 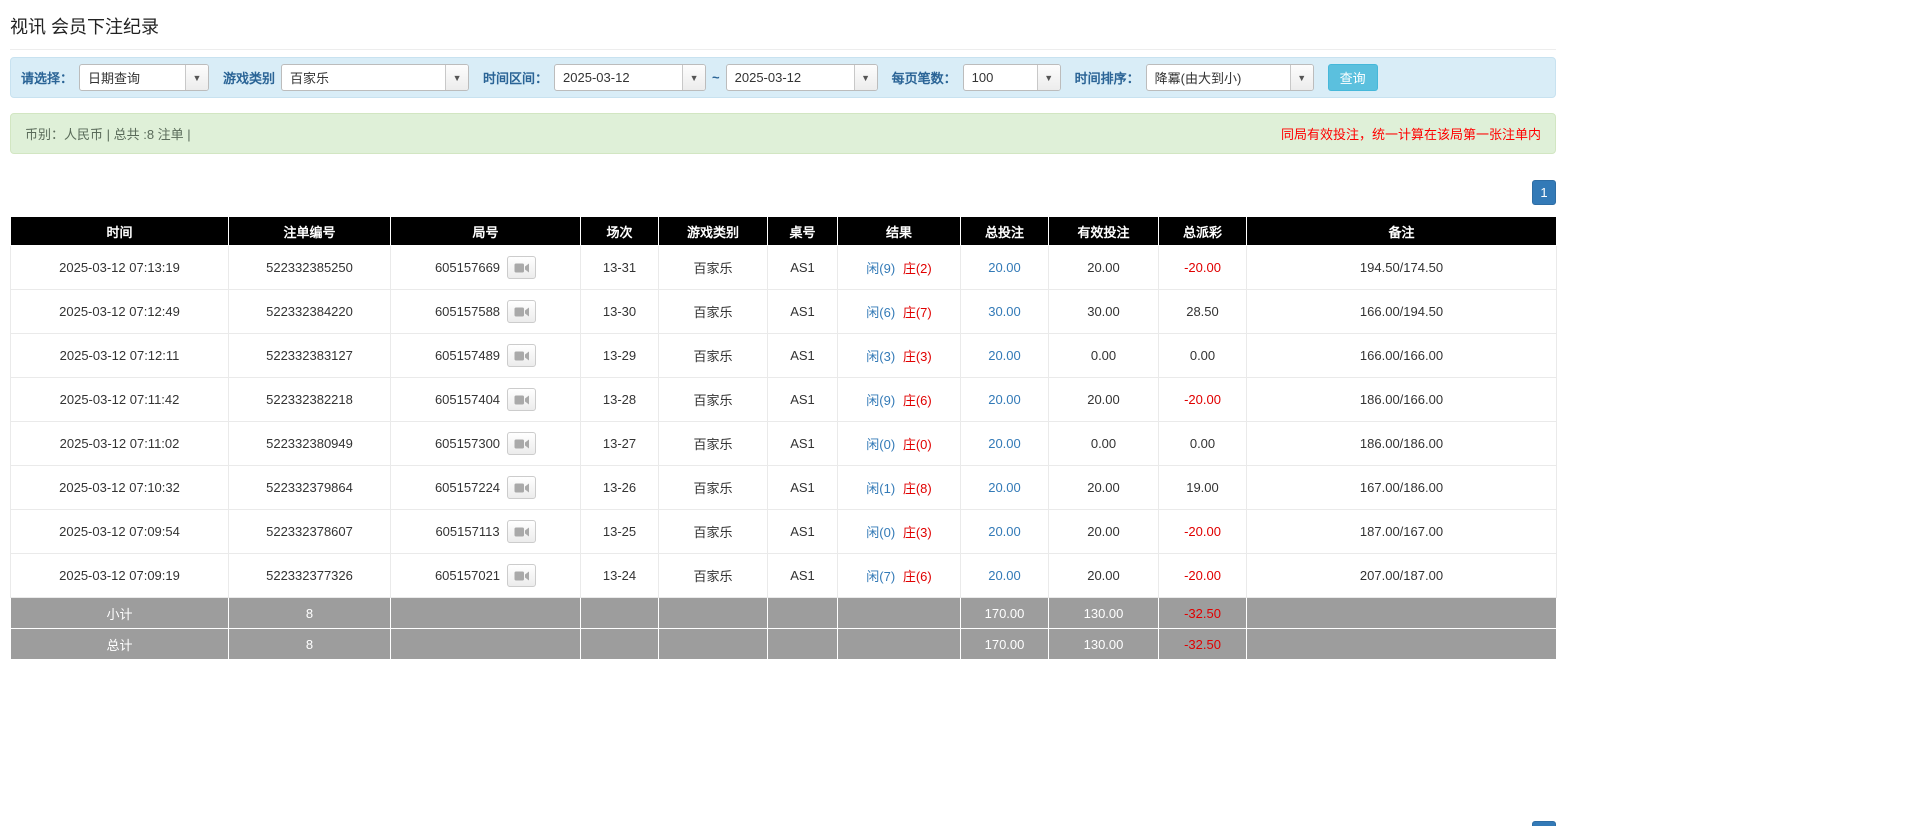 What do you see at coordinates (899, 267) in the screenshot?
I see `cell-result: 闲(9) 庄(2)` at bounding box center [899, 267].